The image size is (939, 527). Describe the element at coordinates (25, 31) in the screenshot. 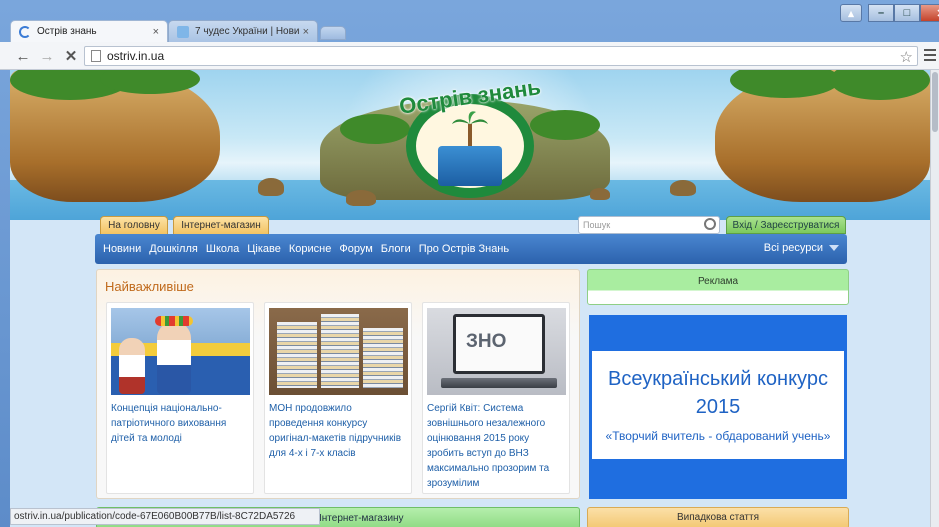

I see `loading-spinner-icon` at that location.